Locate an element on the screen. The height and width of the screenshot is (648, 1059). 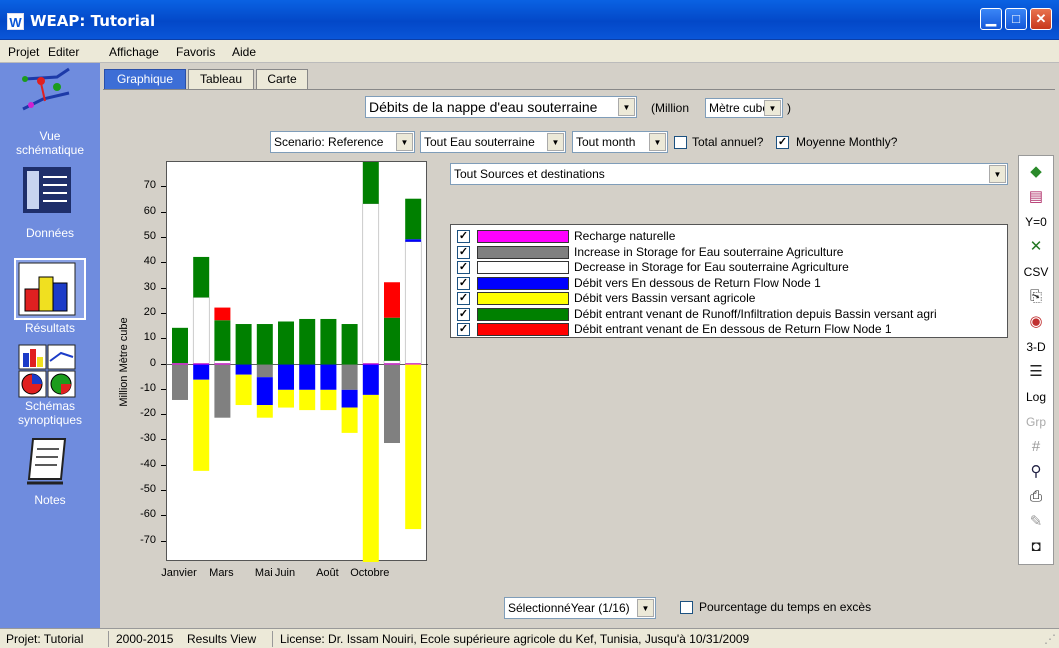
close-button: ✕ is located at coordinates (1041, 19).